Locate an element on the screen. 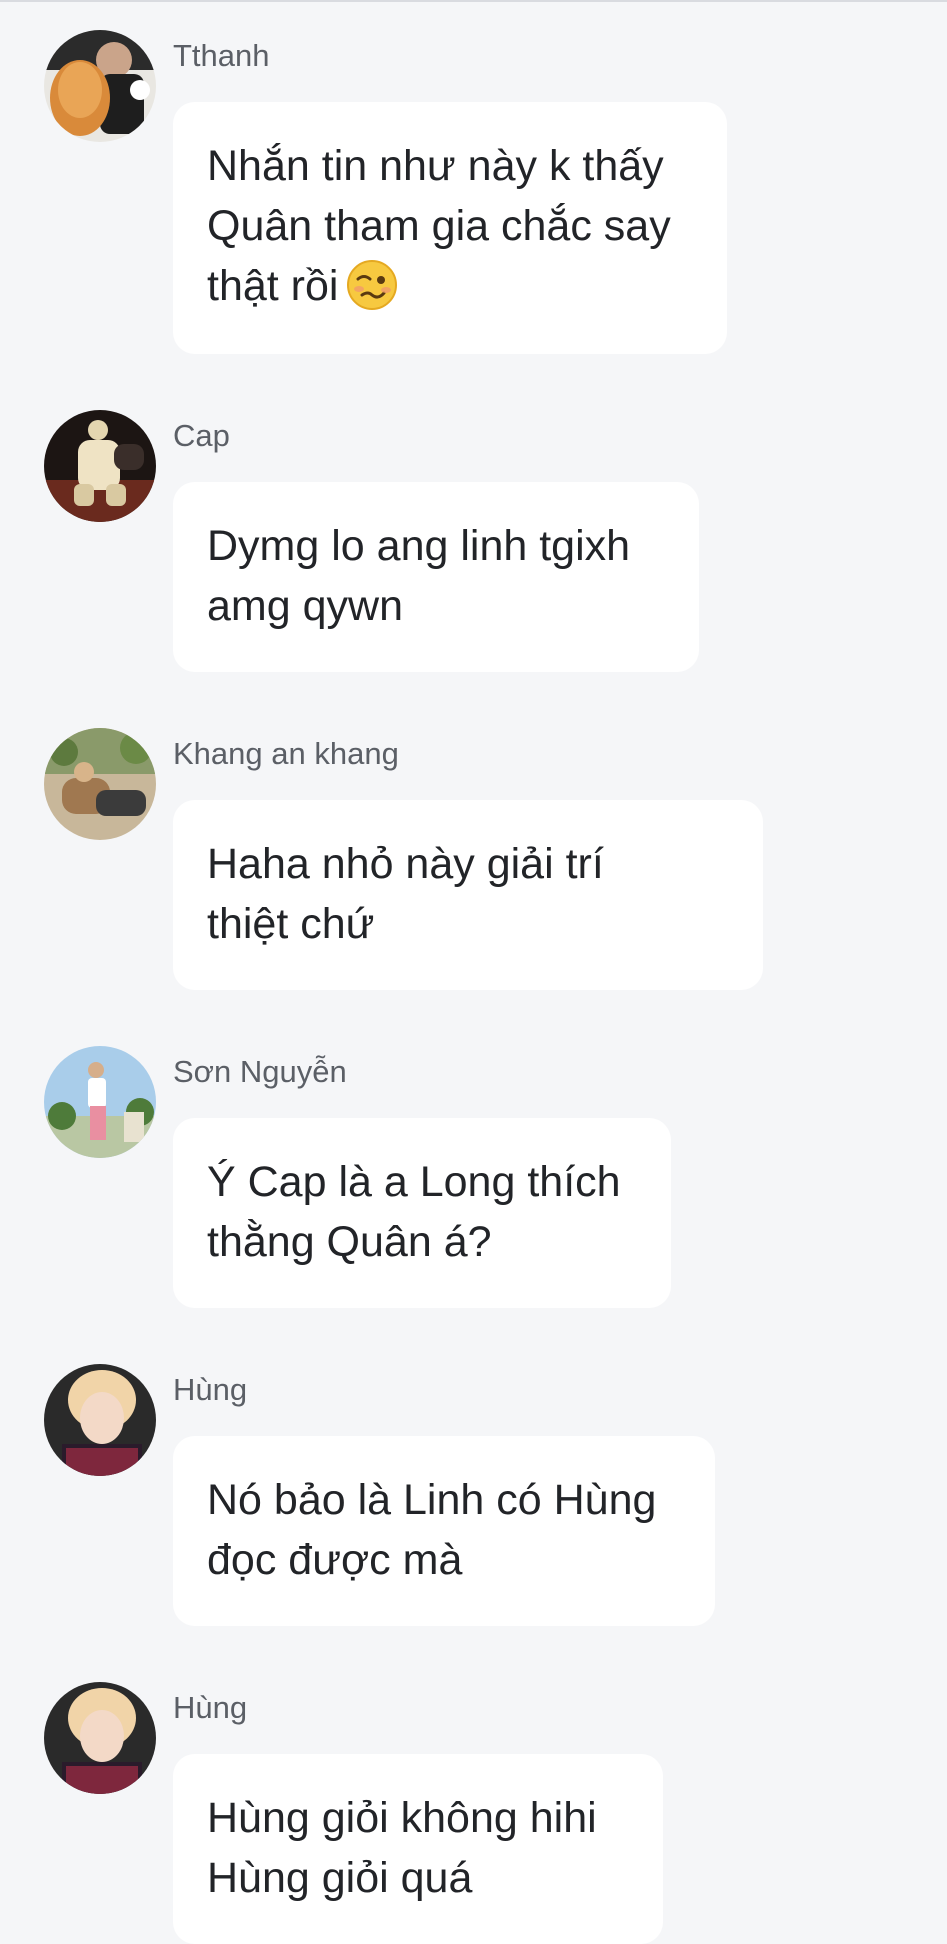 This screenshot has height=1944, width=947. message-line: Haha nhỏ này giải trí is located at coordinates (405, 864).